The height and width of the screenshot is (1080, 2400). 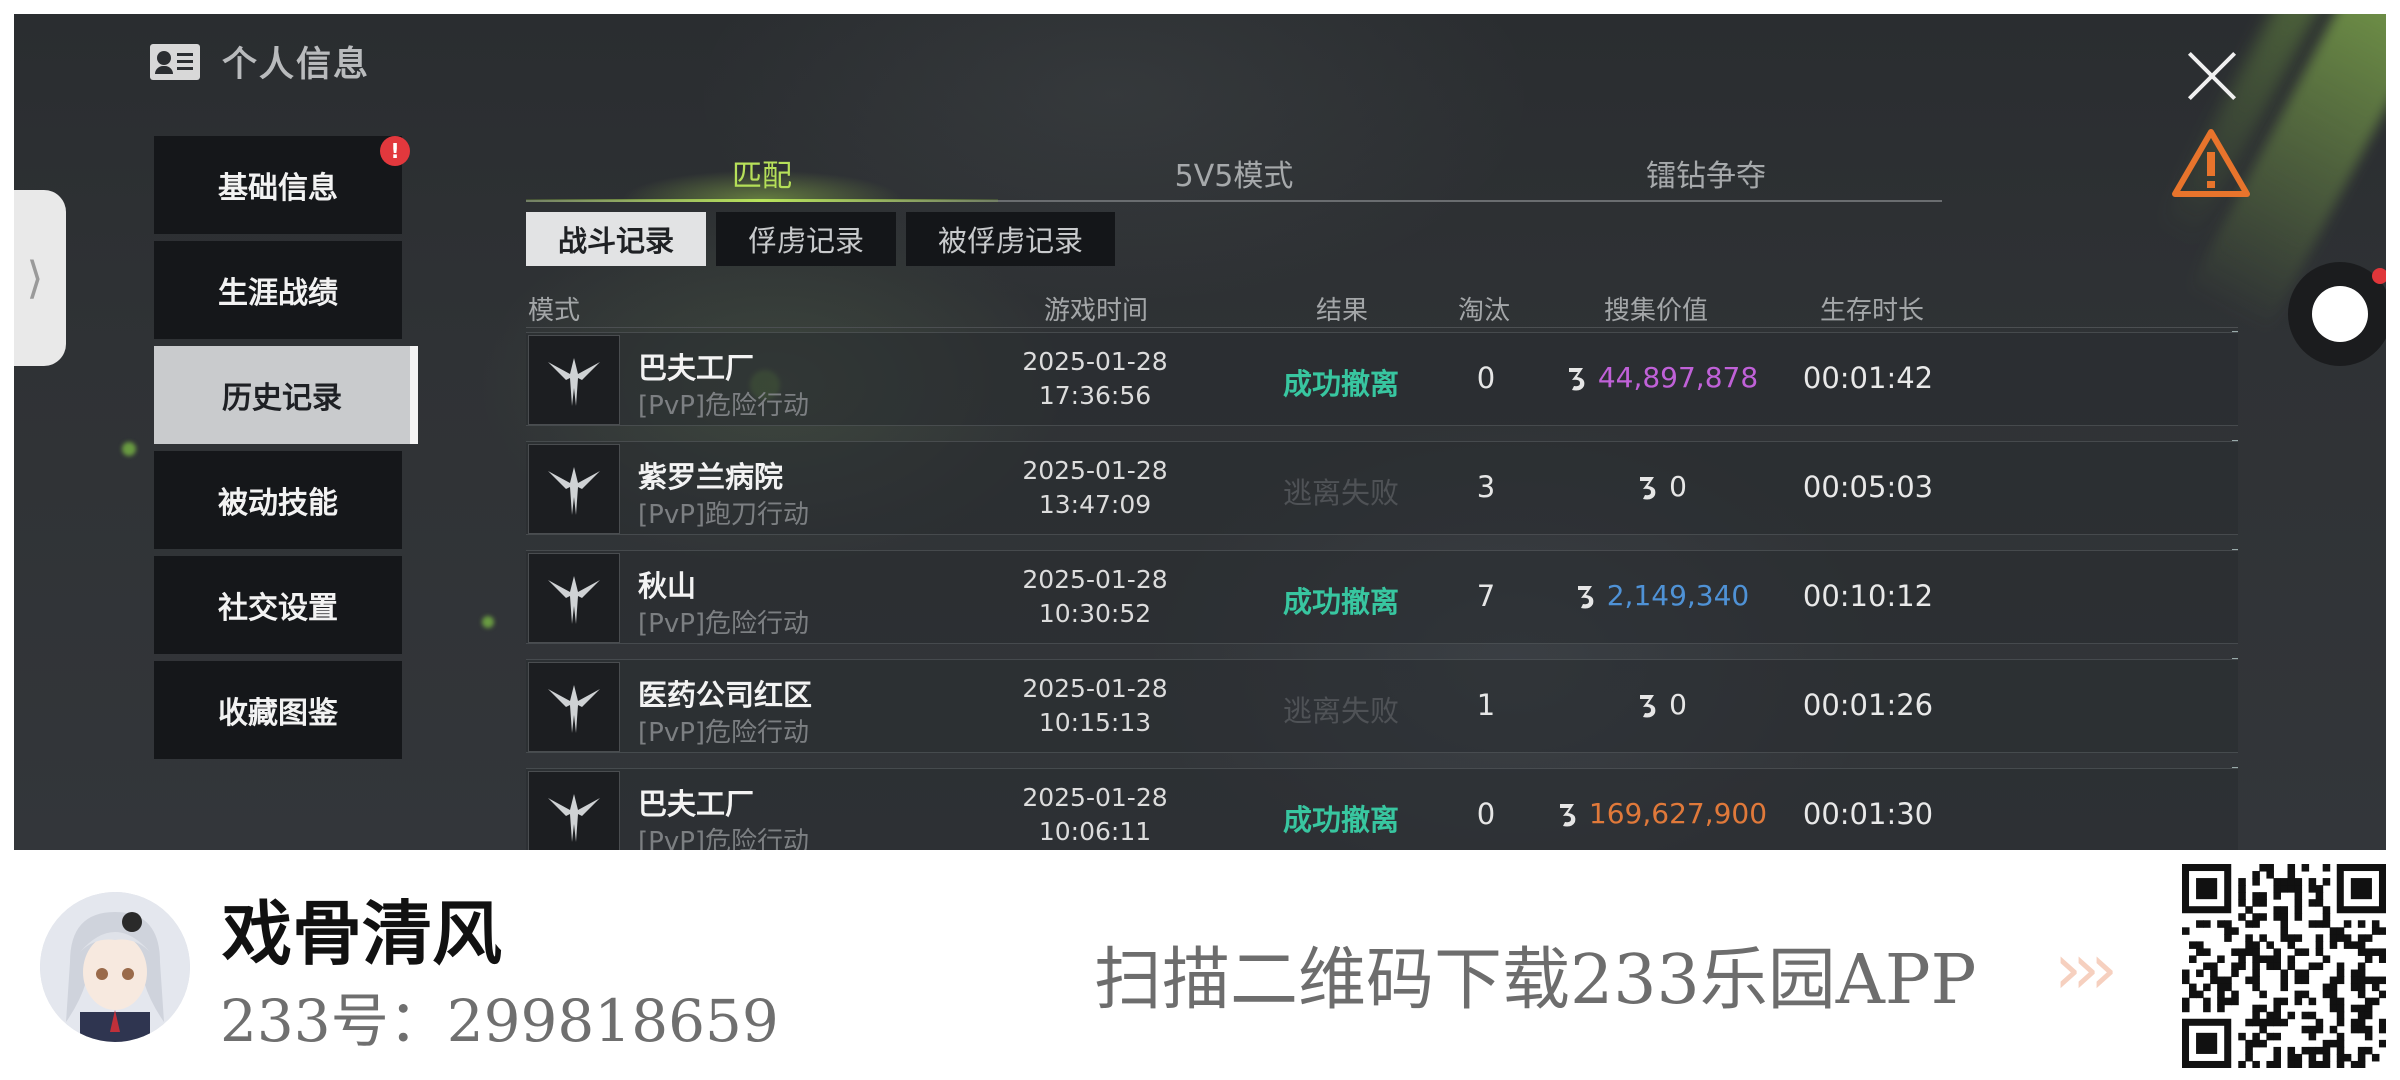 I want to click on sidebar-item-basic-info: 基础信息 !, so click(x=282, y=185).